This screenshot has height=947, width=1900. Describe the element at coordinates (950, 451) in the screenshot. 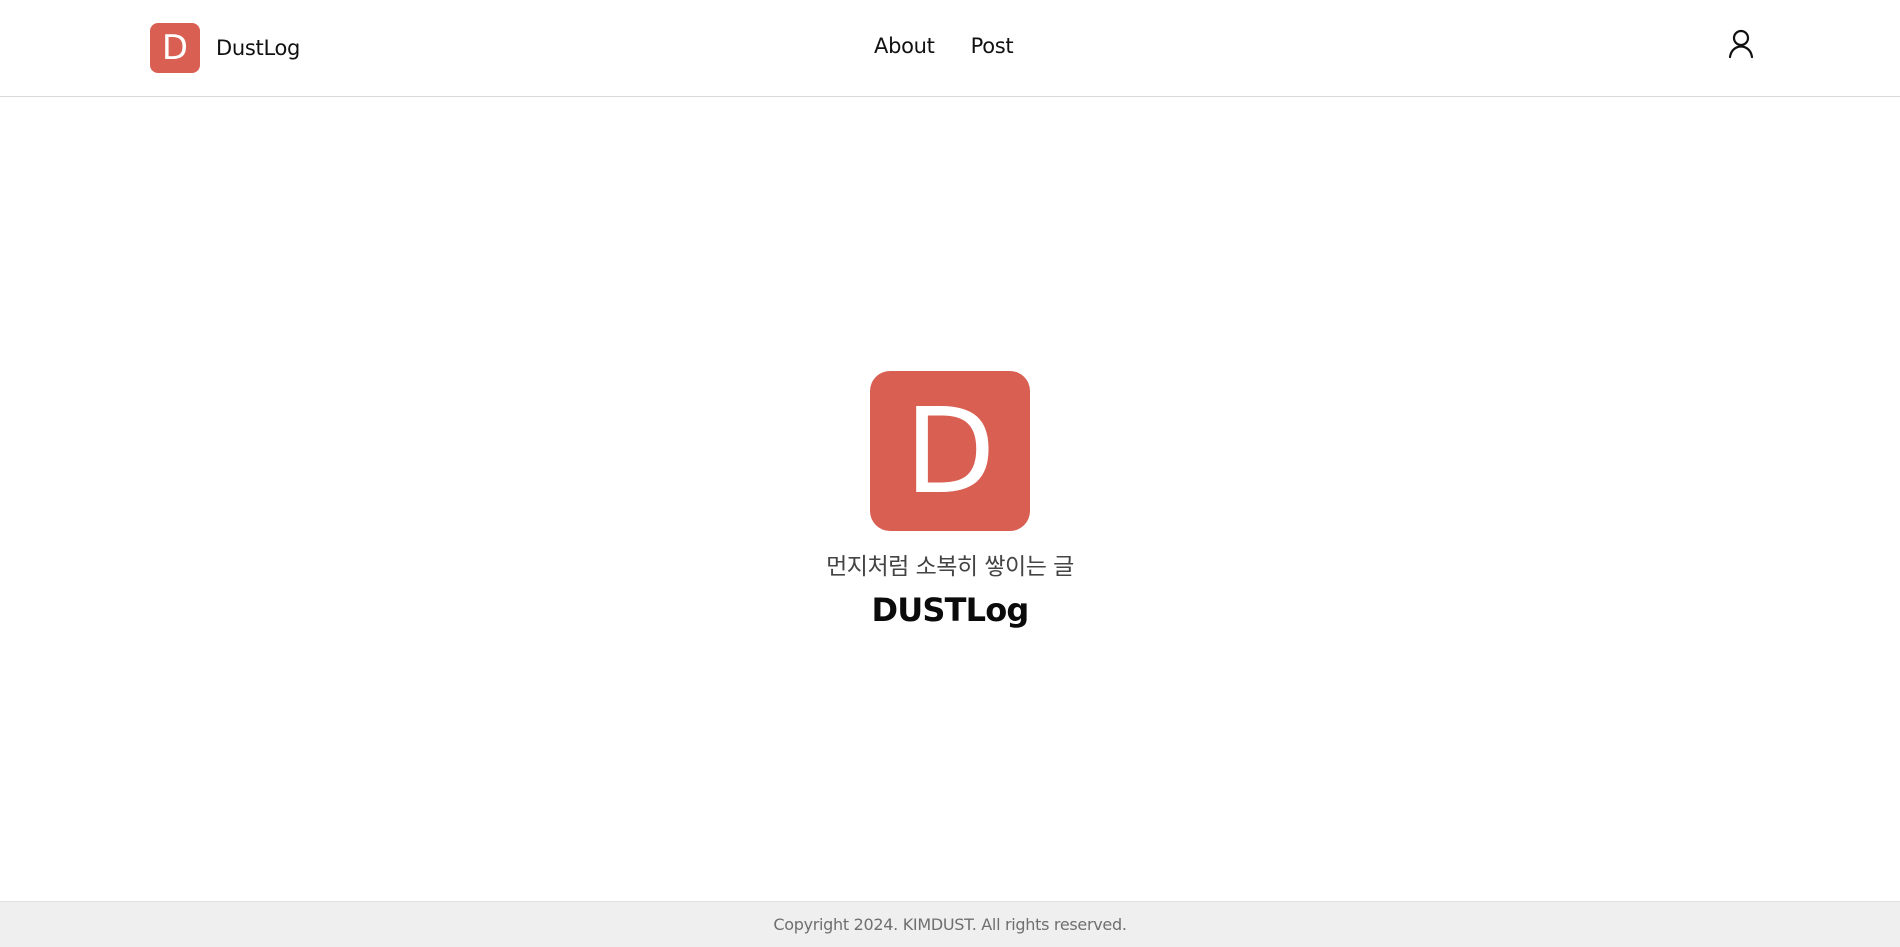

I see `hero-logo: D` at that location.